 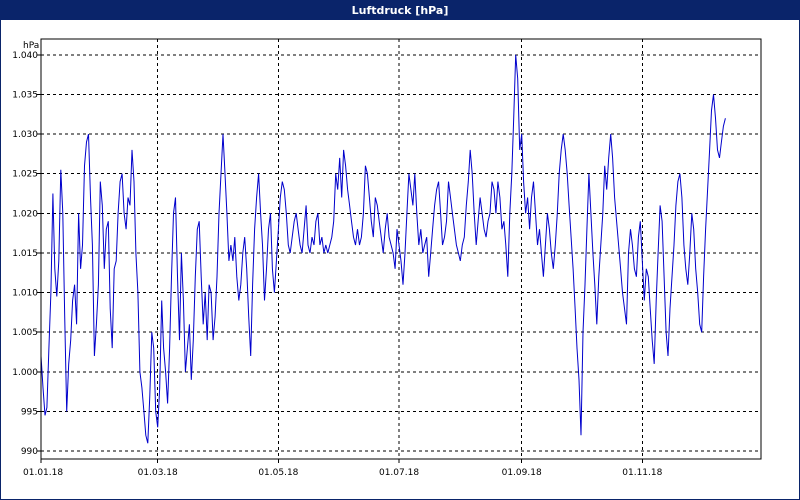 What do you see at coordinates (25, 294) in the screenshot?
I see `y-tick-label: 1.010` at bounding box center [25, 294].